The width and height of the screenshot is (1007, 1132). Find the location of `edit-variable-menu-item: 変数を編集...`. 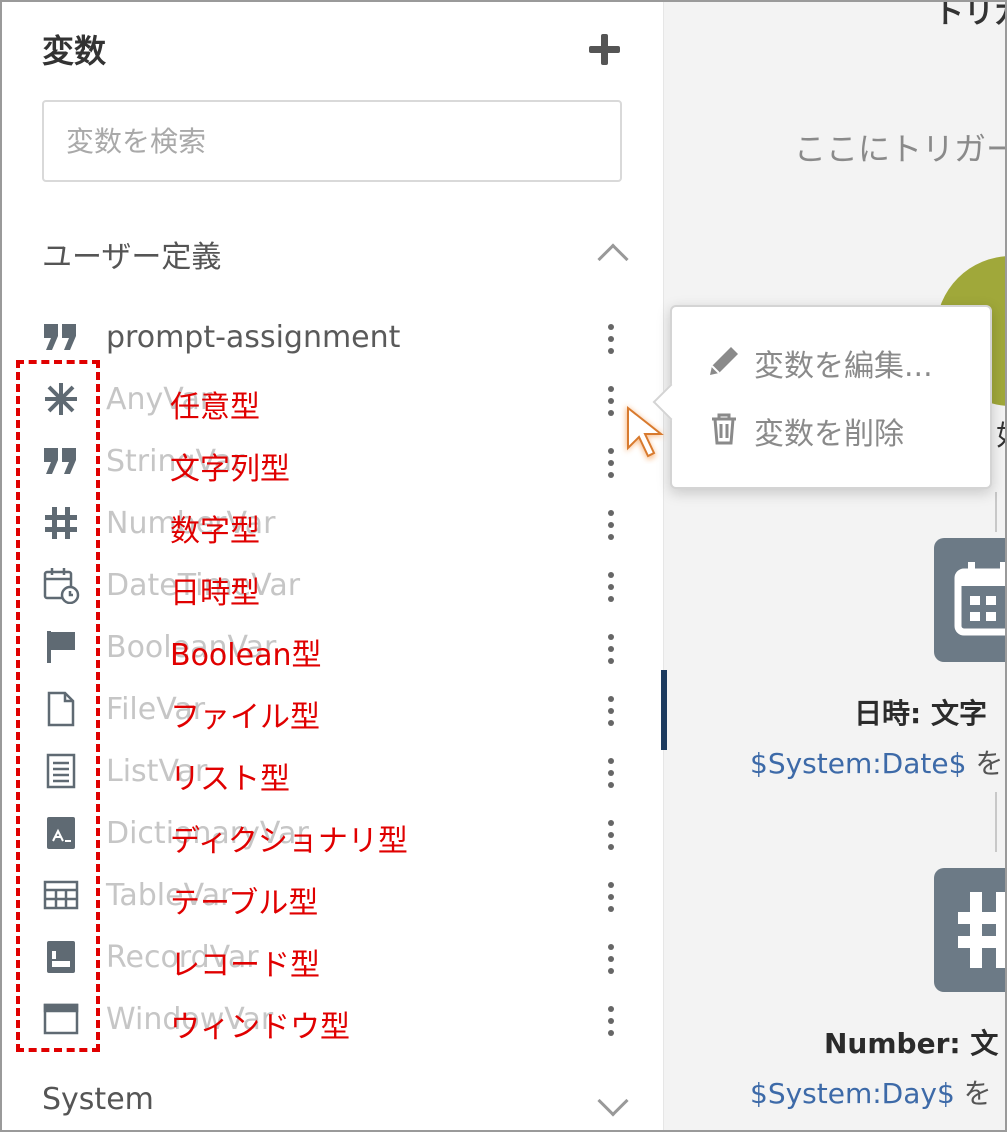

edit-variable-menu-item: 変数を編集... is located at coordinates (846, 362).